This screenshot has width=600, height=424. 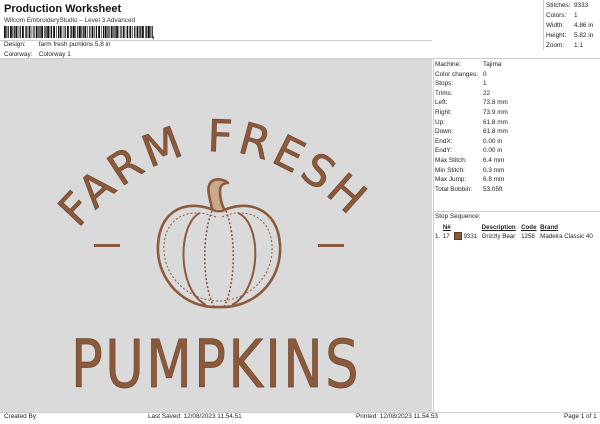 I want to click on barcode-suffix: ,, so click(x=153, y=35).